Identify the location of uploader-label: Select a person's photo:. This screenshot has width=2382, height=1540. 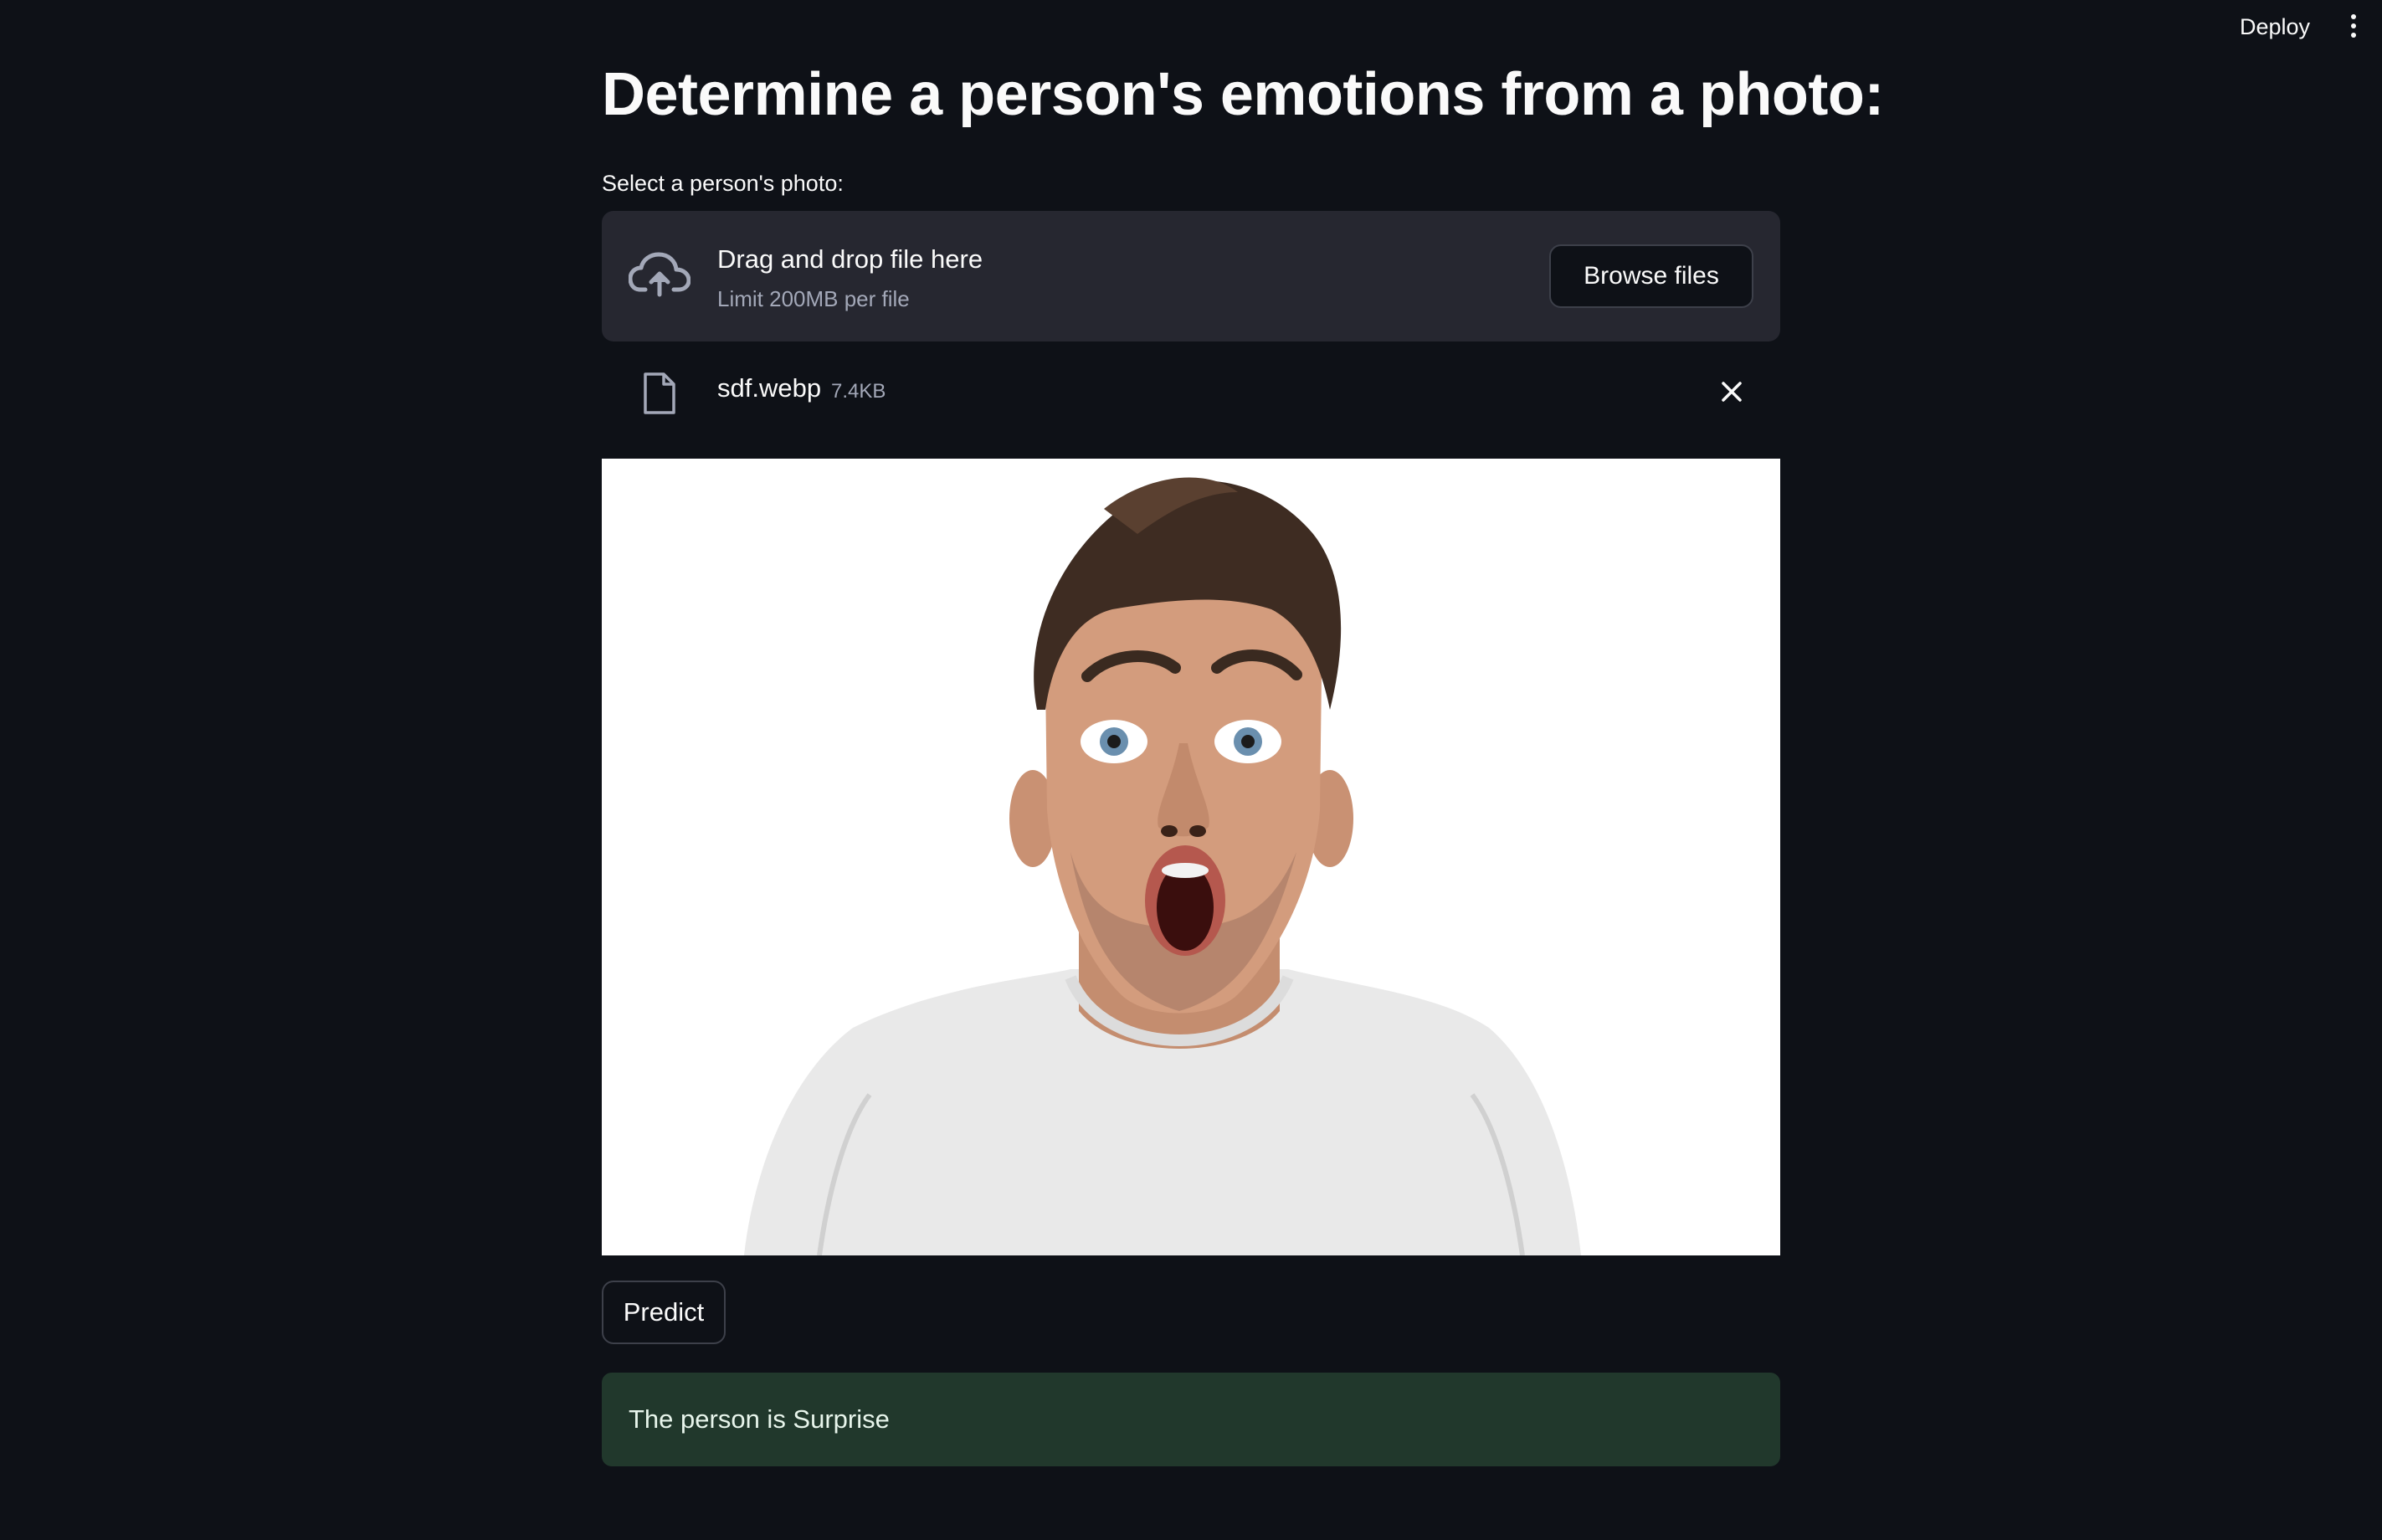
(723, 183).